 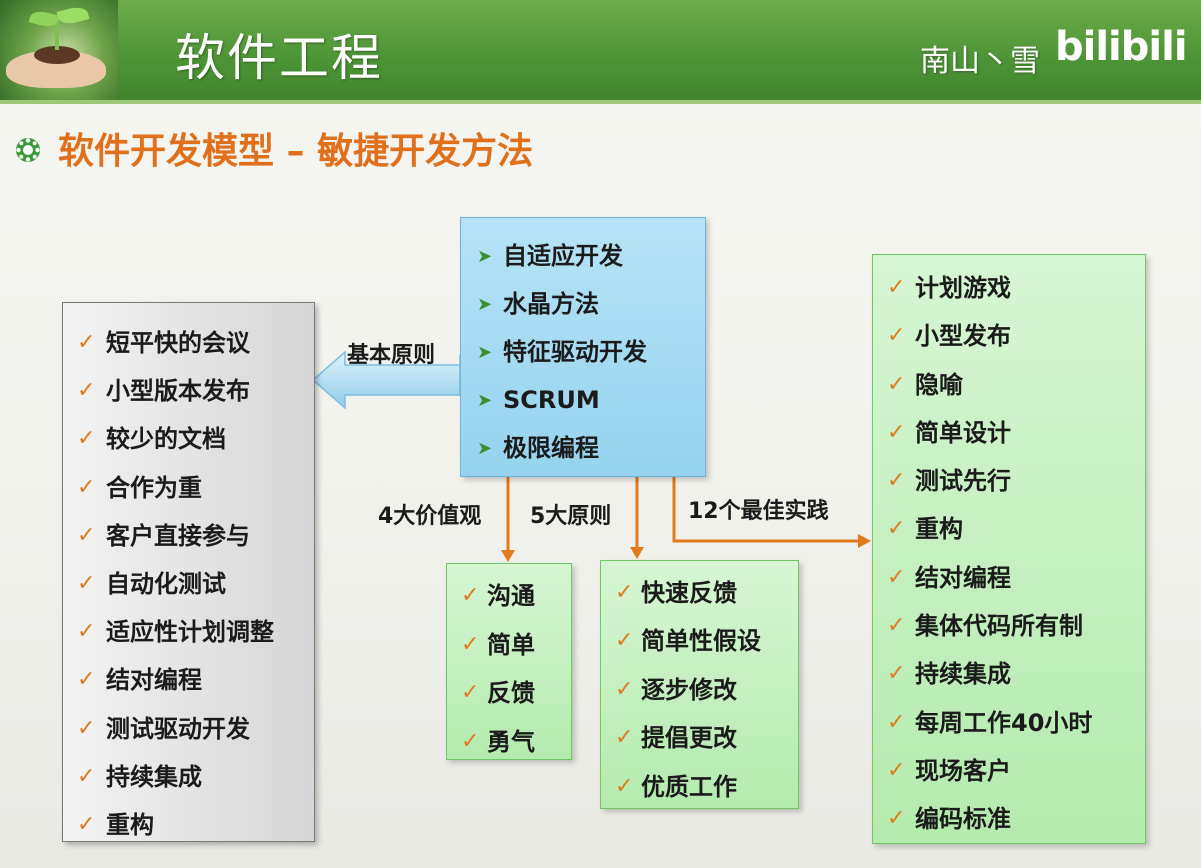 I want to click on list-item: 测试先行, so click(x=1009, y=481).